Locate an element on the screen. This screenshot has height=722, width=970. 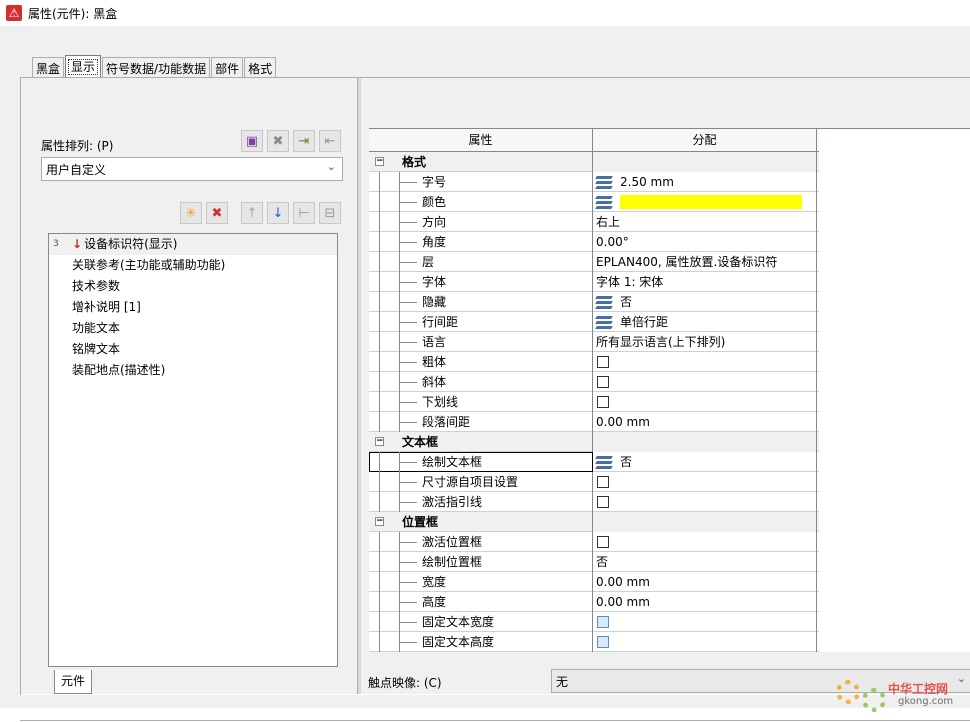
property-label: 下划线 is located at coordinates (440, 402).